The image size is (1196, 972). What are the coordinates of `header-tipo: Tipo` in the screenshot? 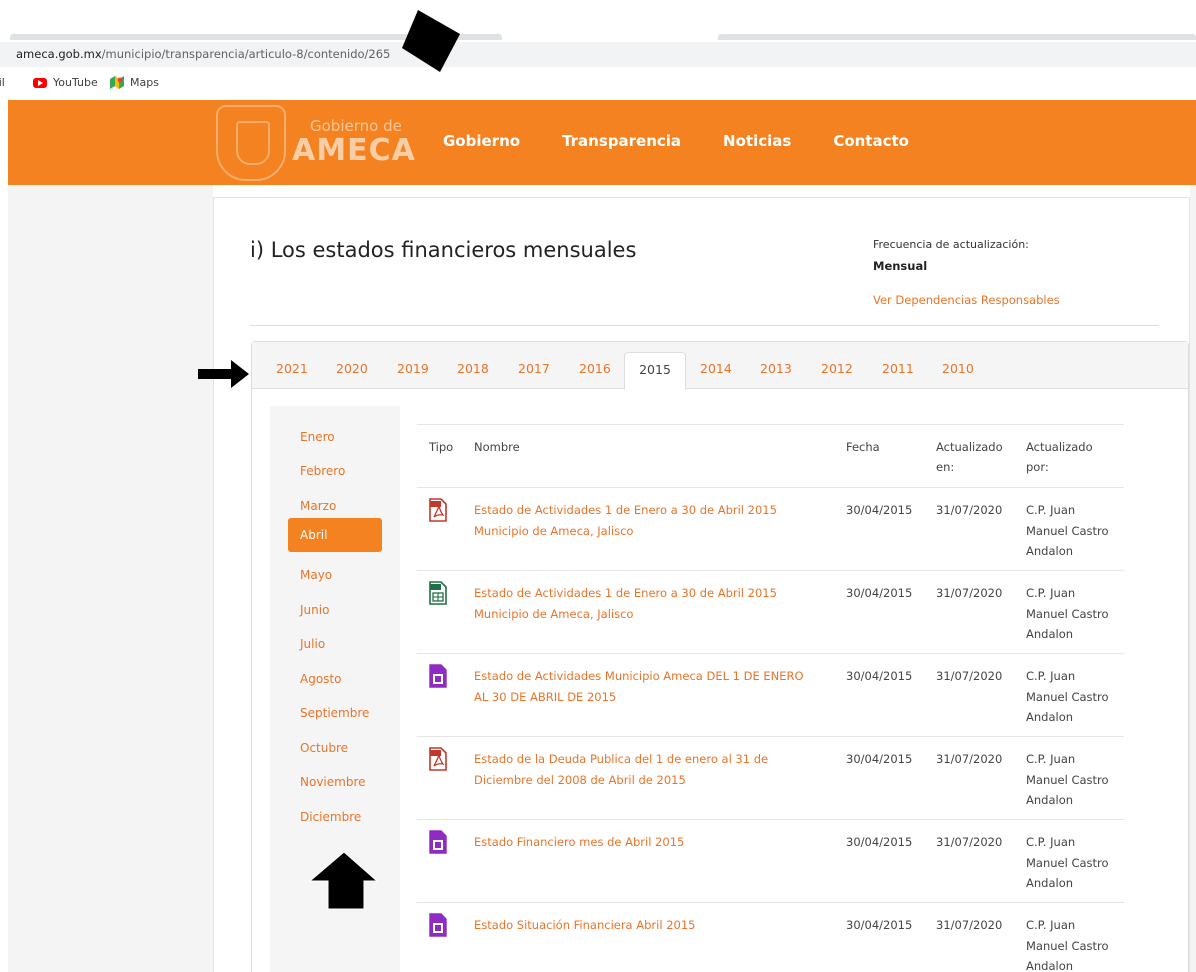 It's located at (441, 447).